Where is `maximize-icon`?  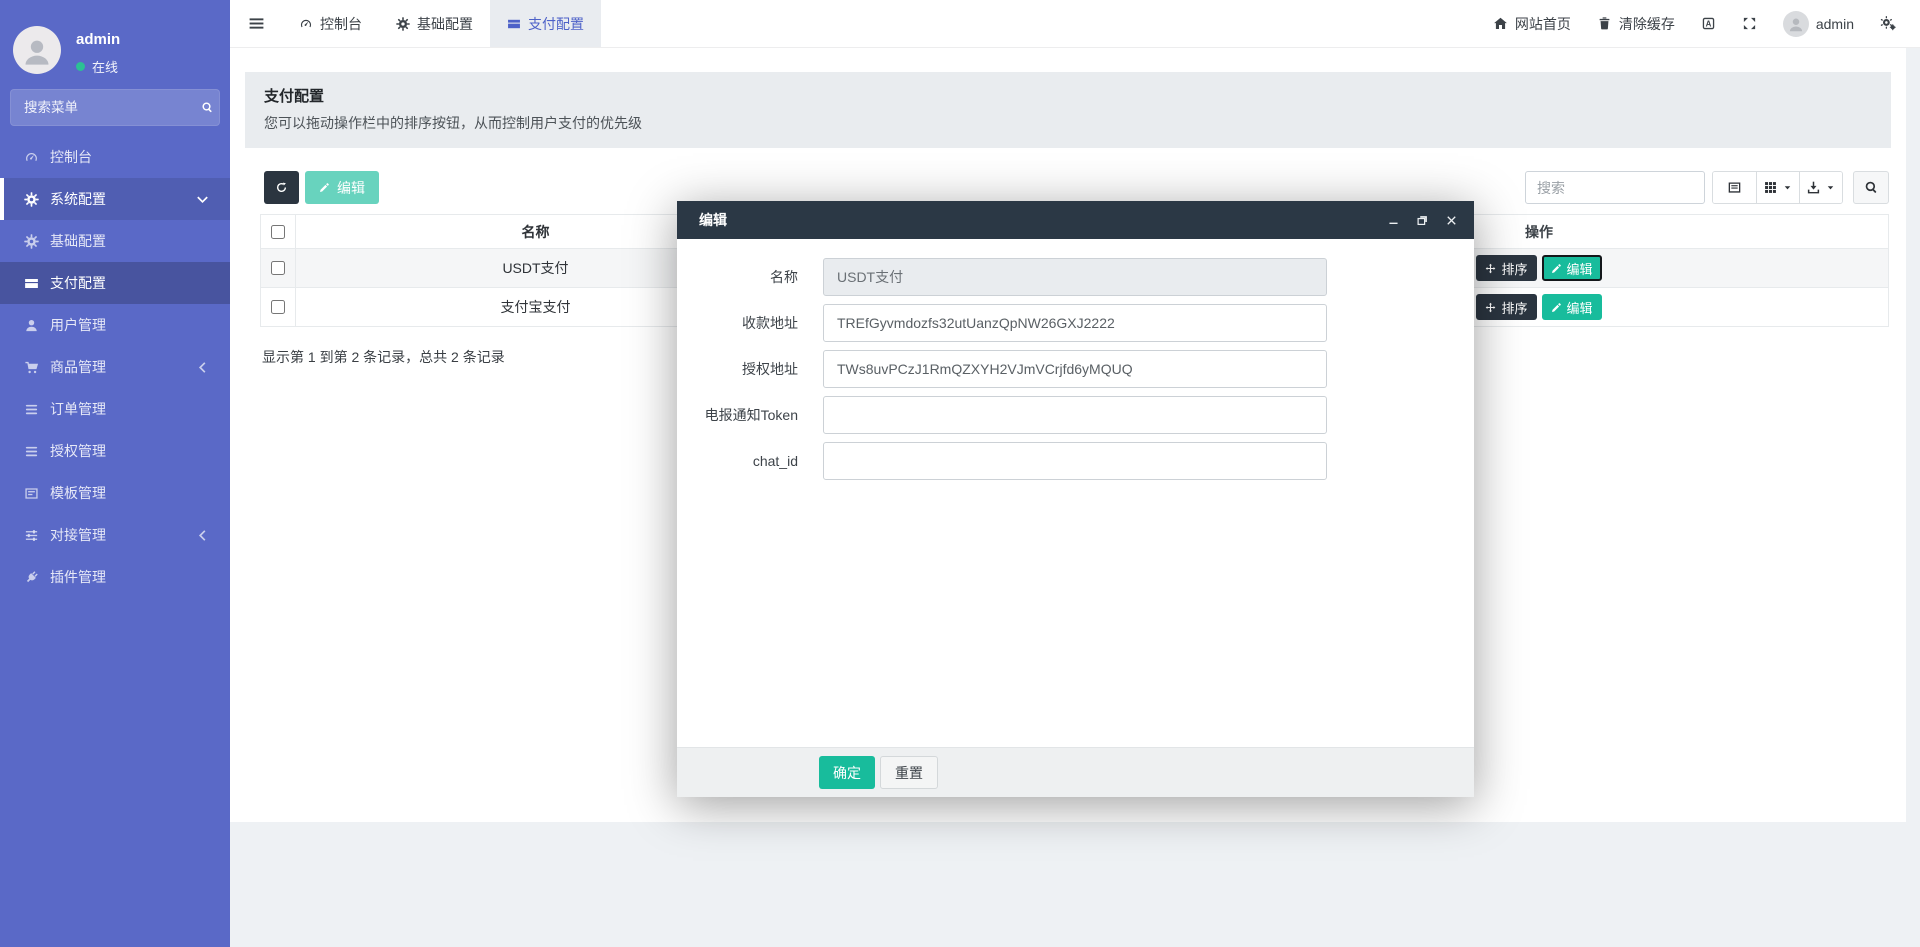
maximize-icon is located at coordinates (1422, 220).